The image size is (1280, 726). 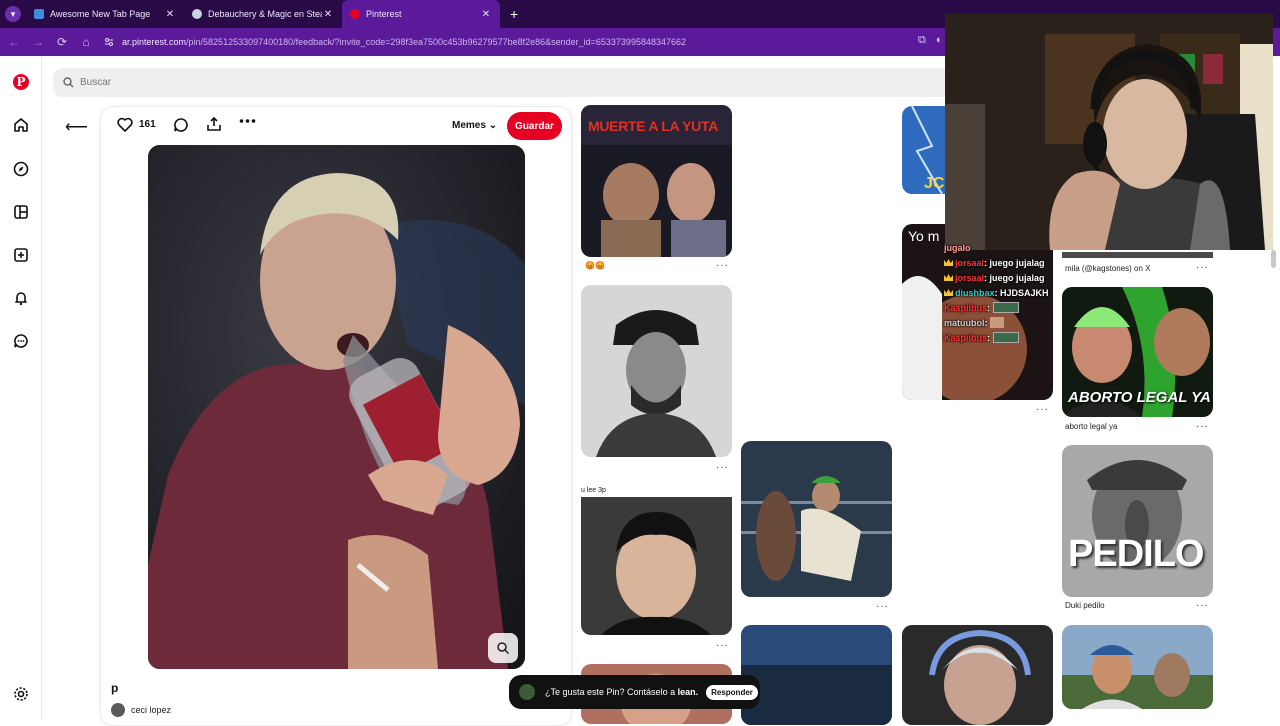 I want to click on grid-favicon-icon, so click(x=39, y=14).